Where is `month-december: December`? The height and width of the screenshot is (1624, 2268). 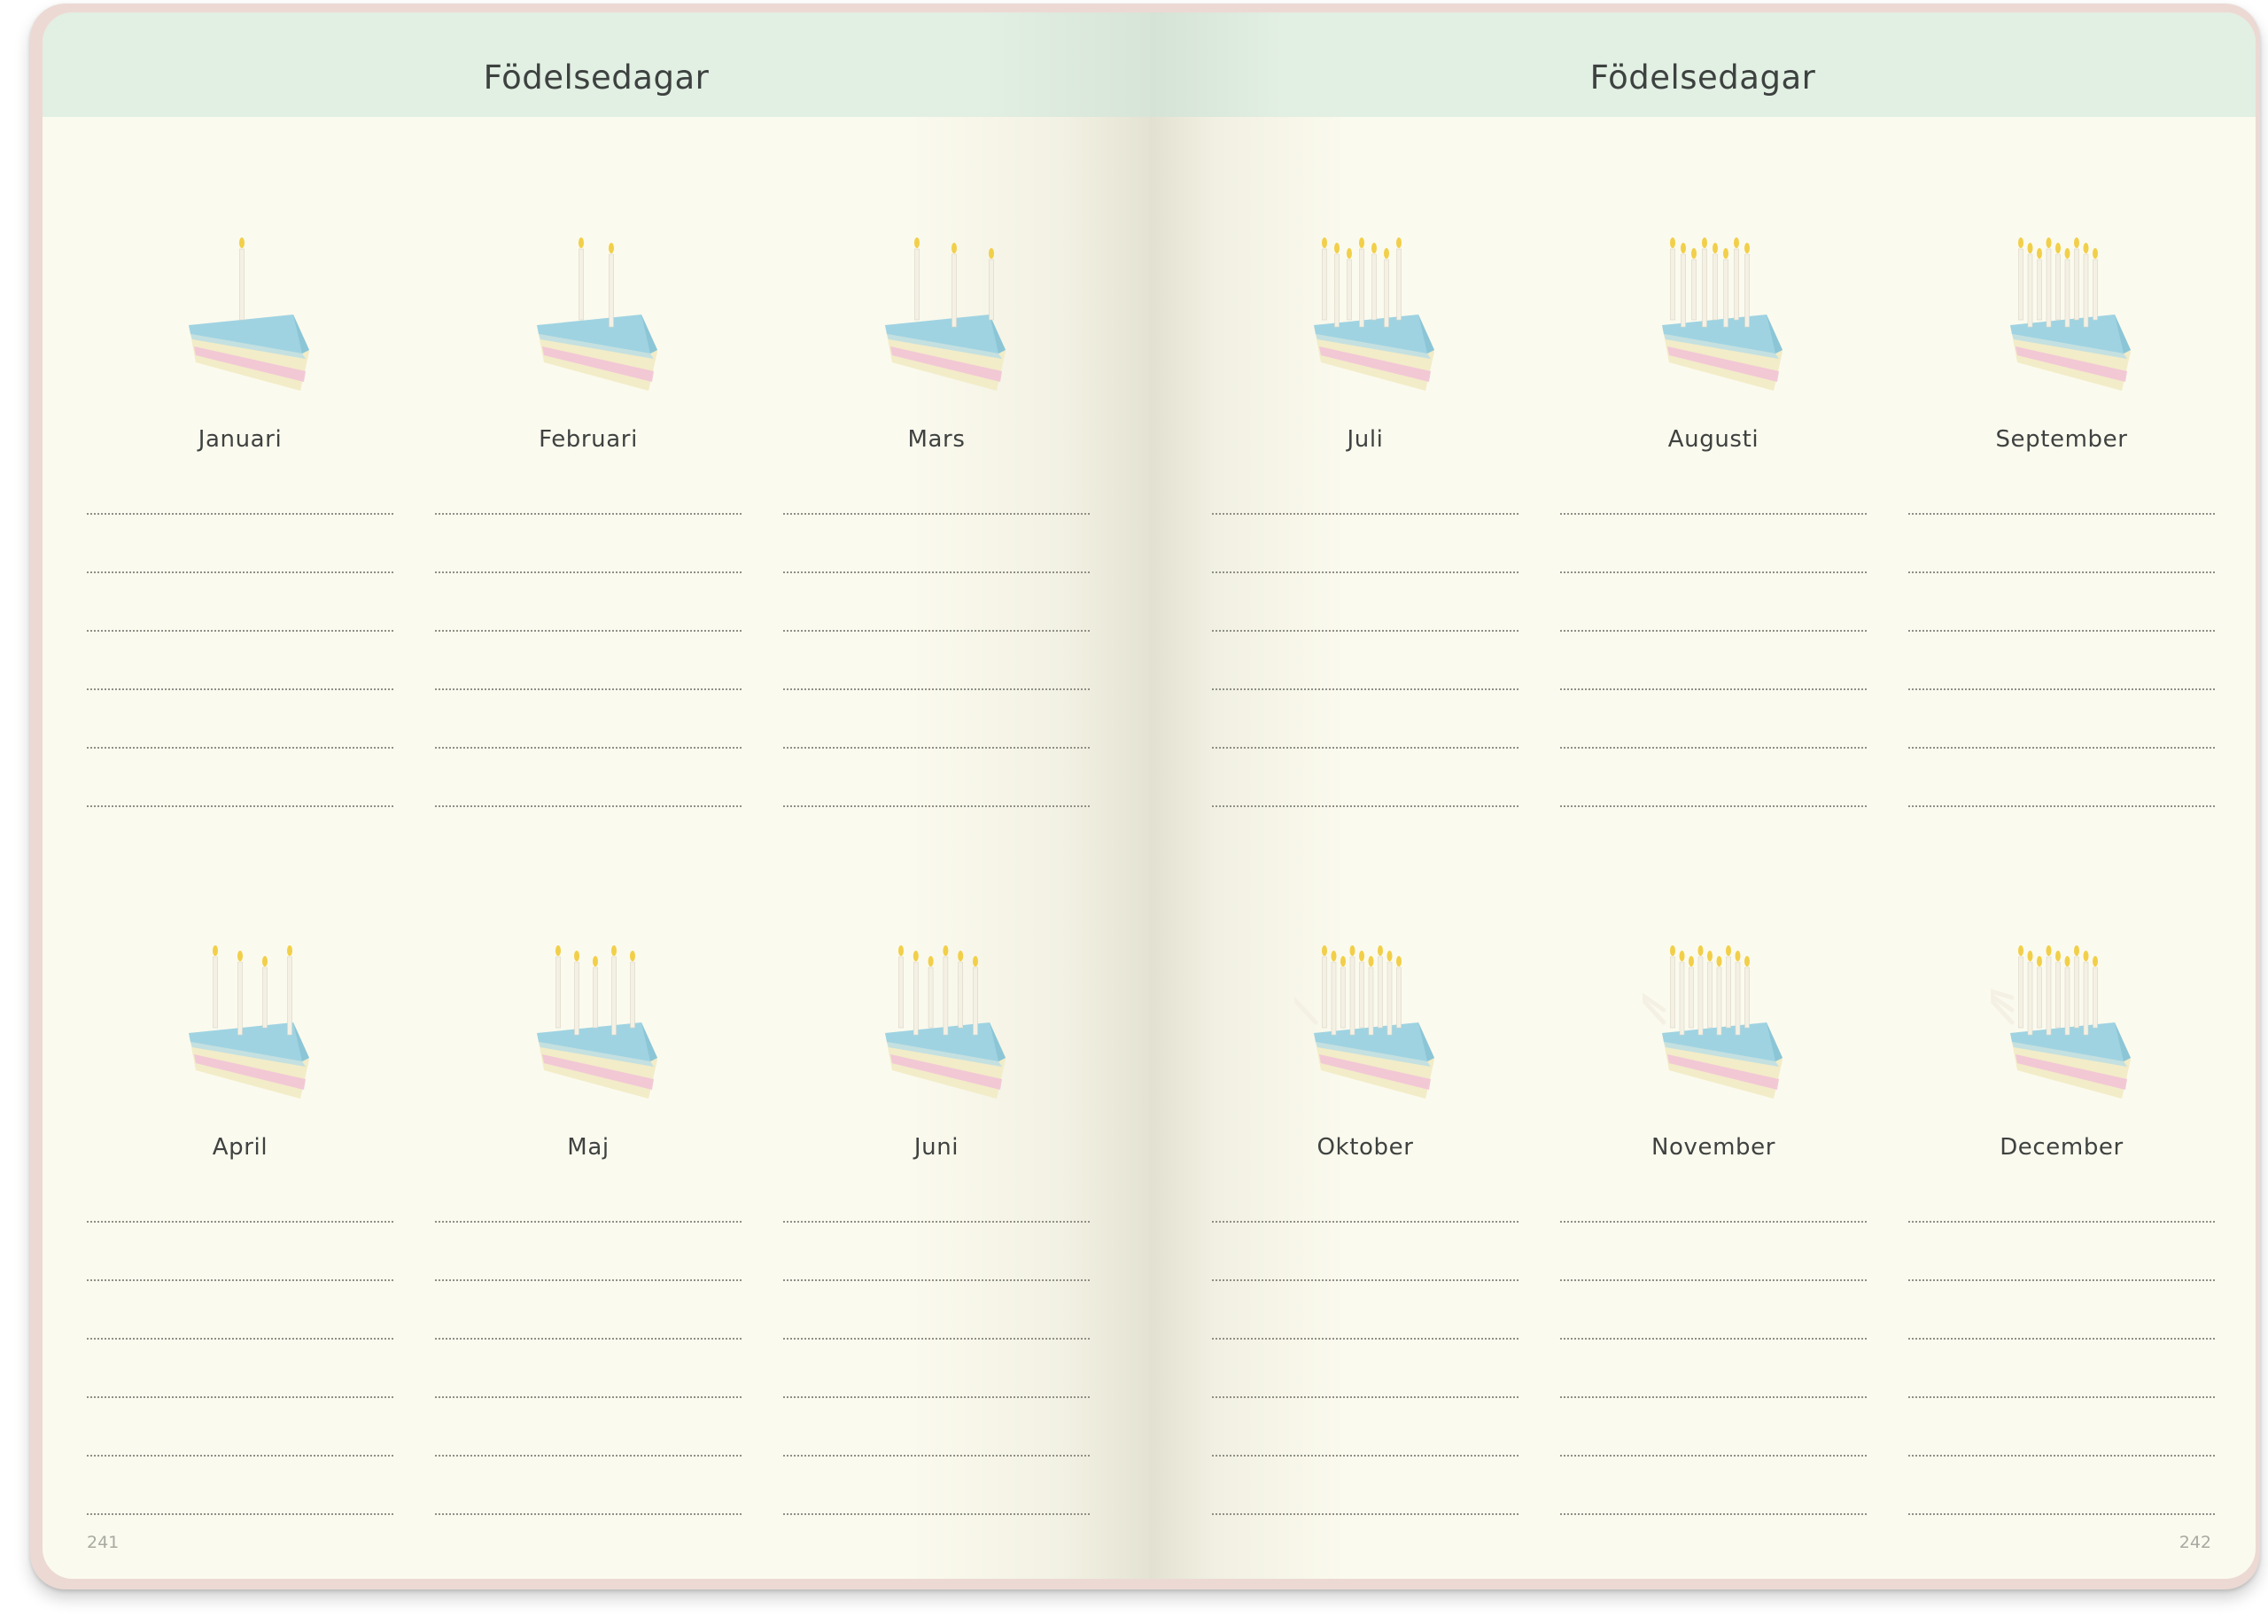
month-december: December is located at coordinates (2061, 1230).